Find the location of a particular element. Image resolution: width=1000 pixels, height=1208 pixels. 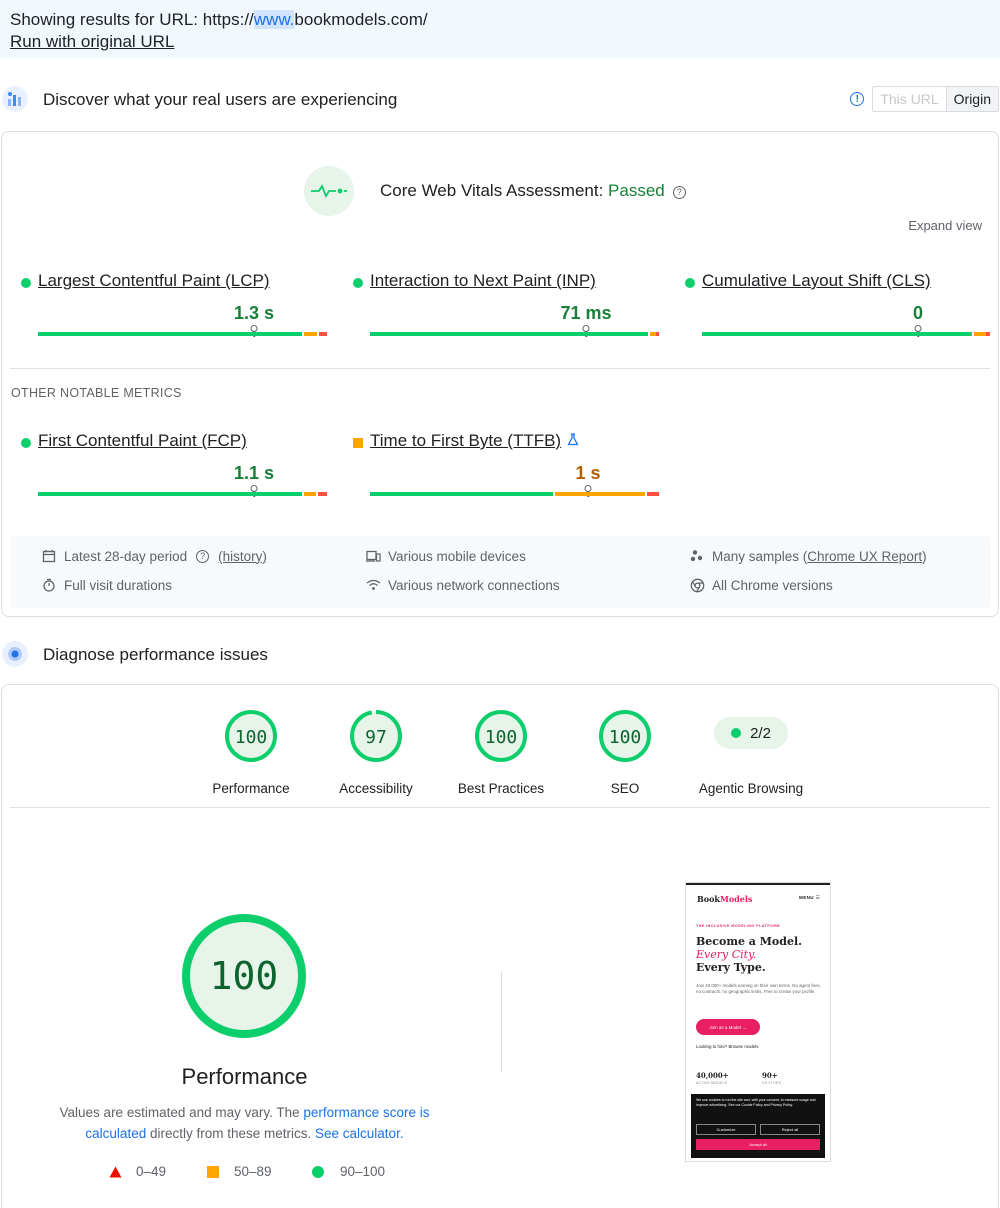

score-value: 97 is located at coordinates (376, 737).